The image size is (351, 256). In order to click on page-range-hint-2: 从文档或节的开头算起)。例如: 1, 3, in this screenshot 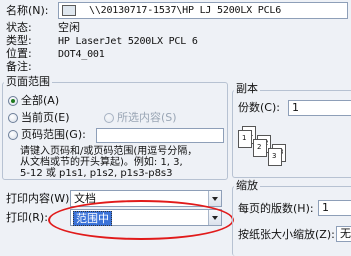, I will do `click(101, 162)`.